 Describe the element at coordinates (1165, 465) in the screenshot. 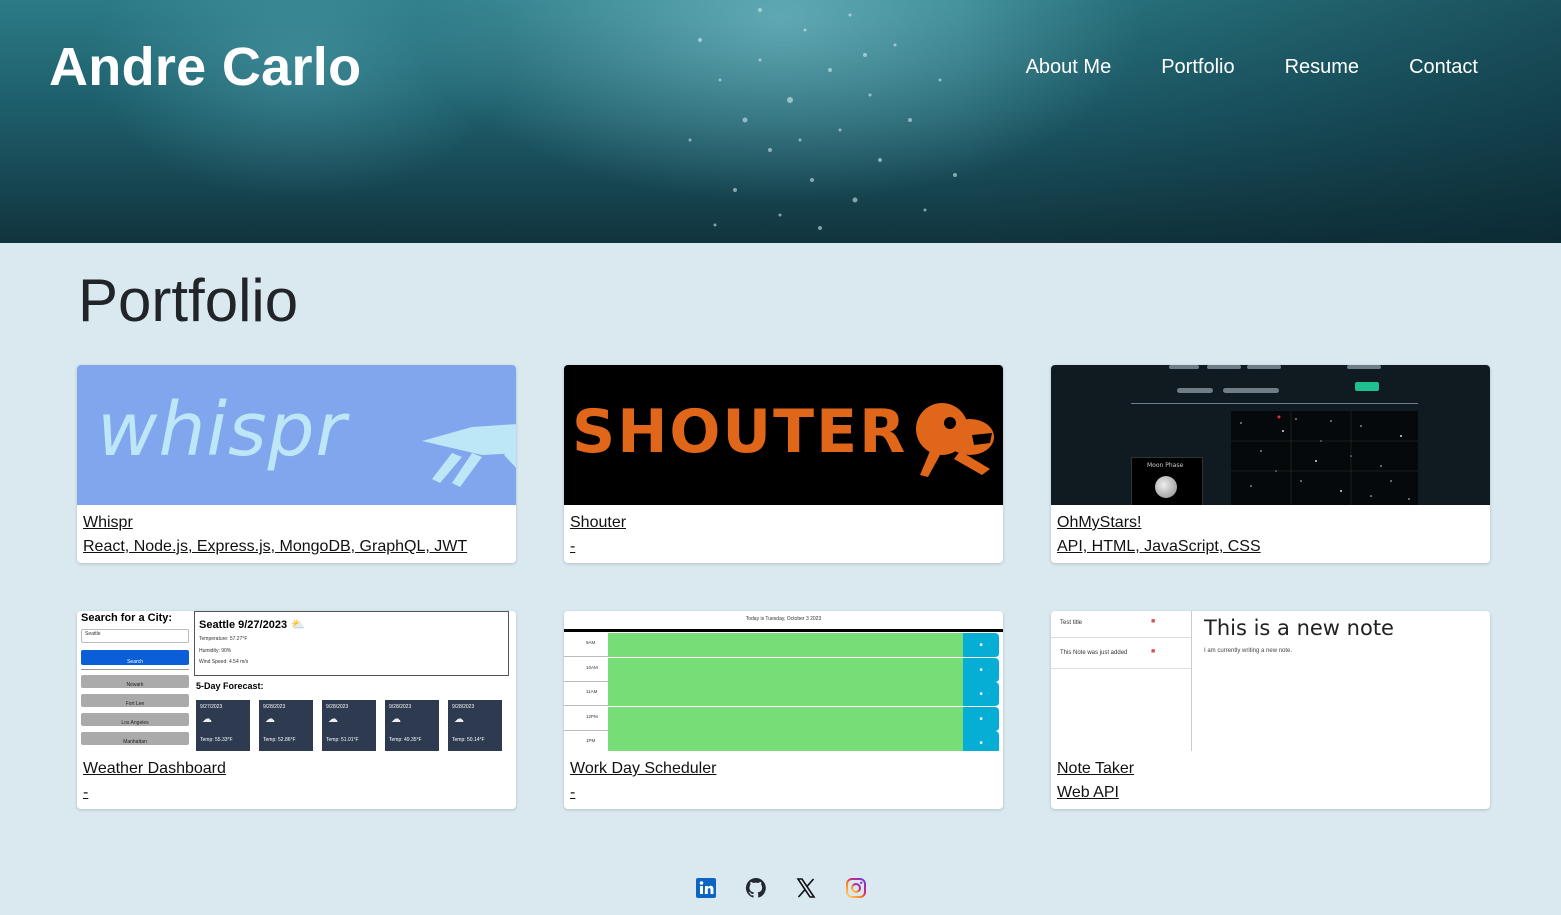

I see `moon-phase-label: Moon Phase` at that location.